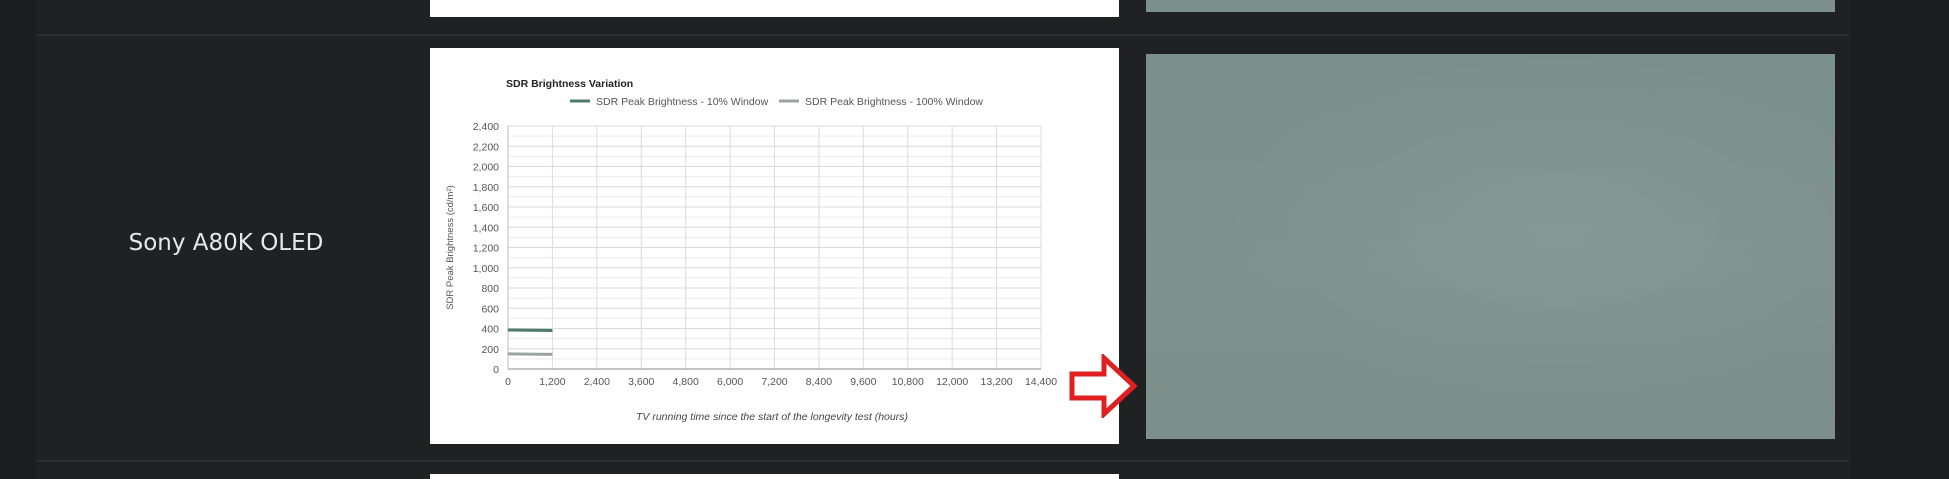  I want to click on x-tick-label: 1,200, so click(552, 382).